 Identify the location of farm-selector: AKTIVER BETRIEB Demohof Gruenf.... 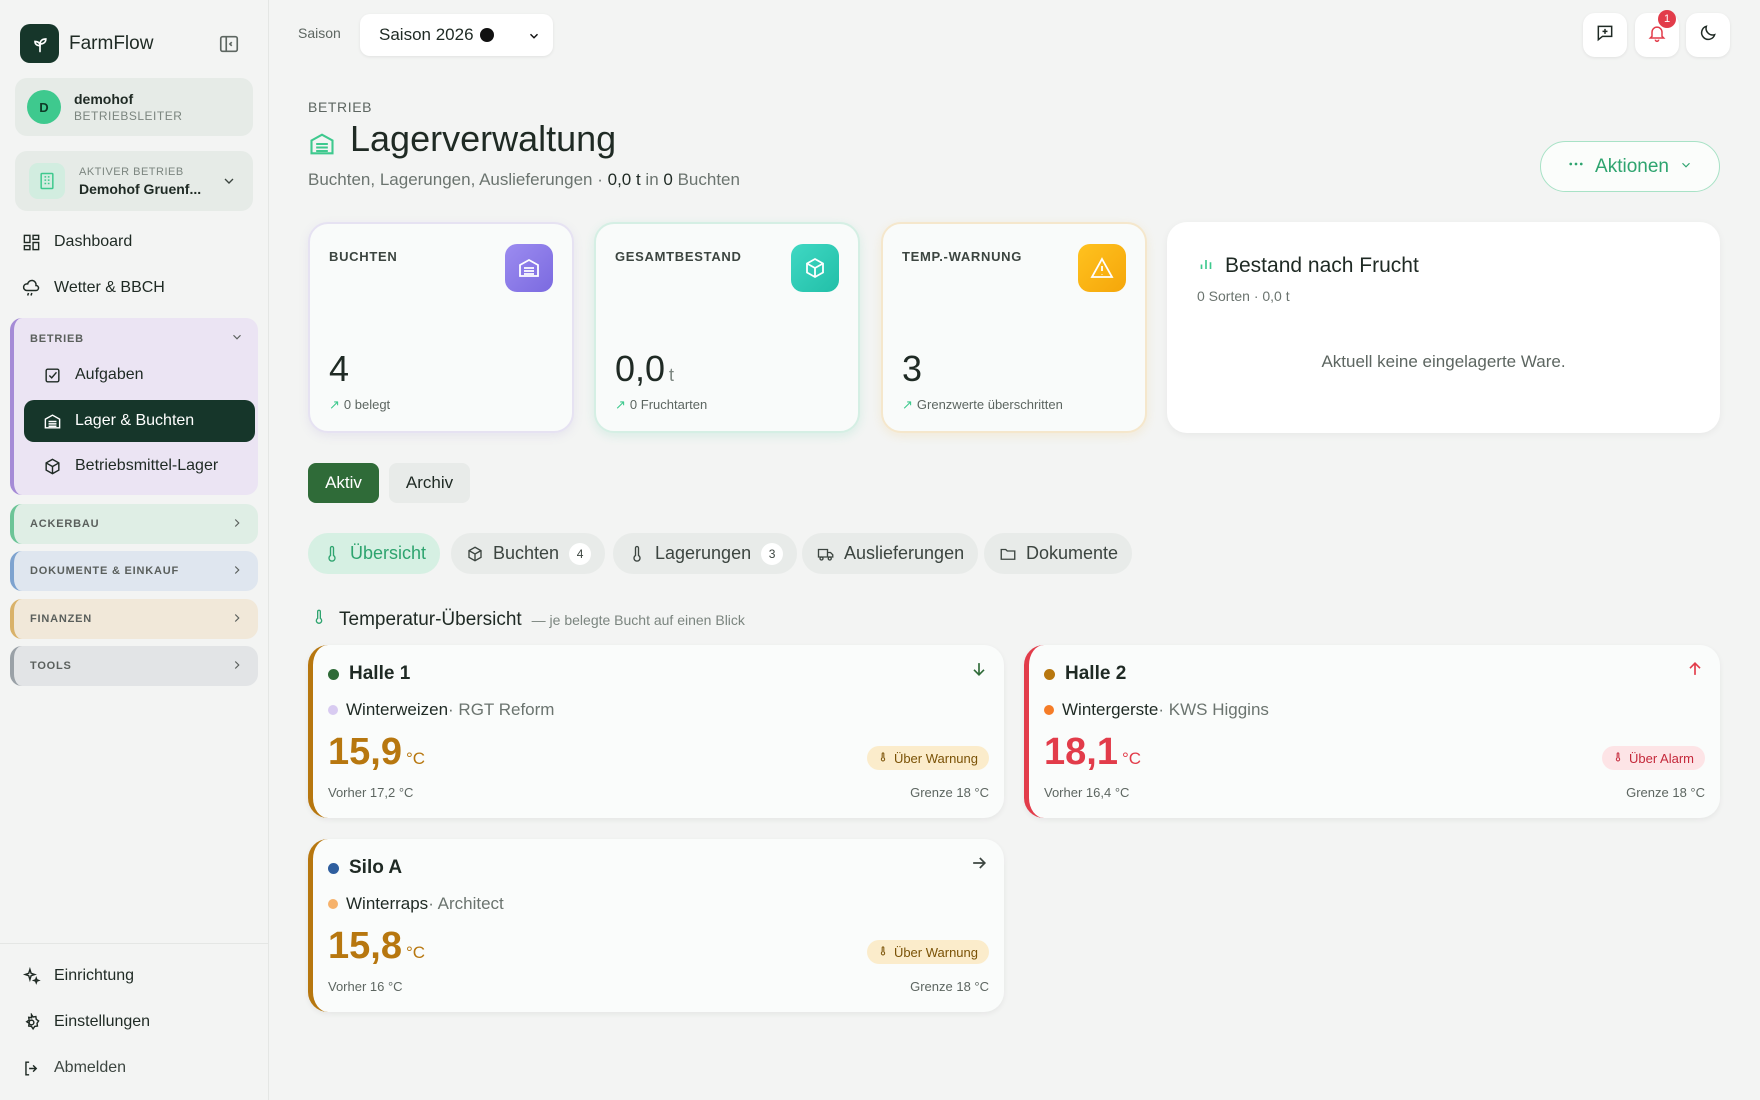
(134, 181).